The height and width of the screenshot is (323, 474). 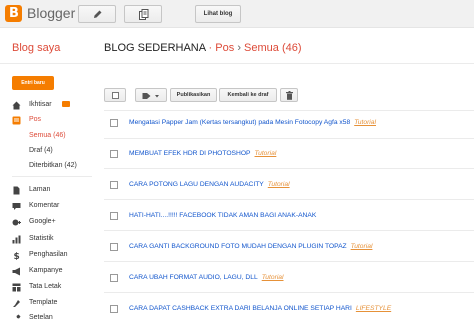 I want to click on publish-button: Publikasikan, so click(x=193, y=95).